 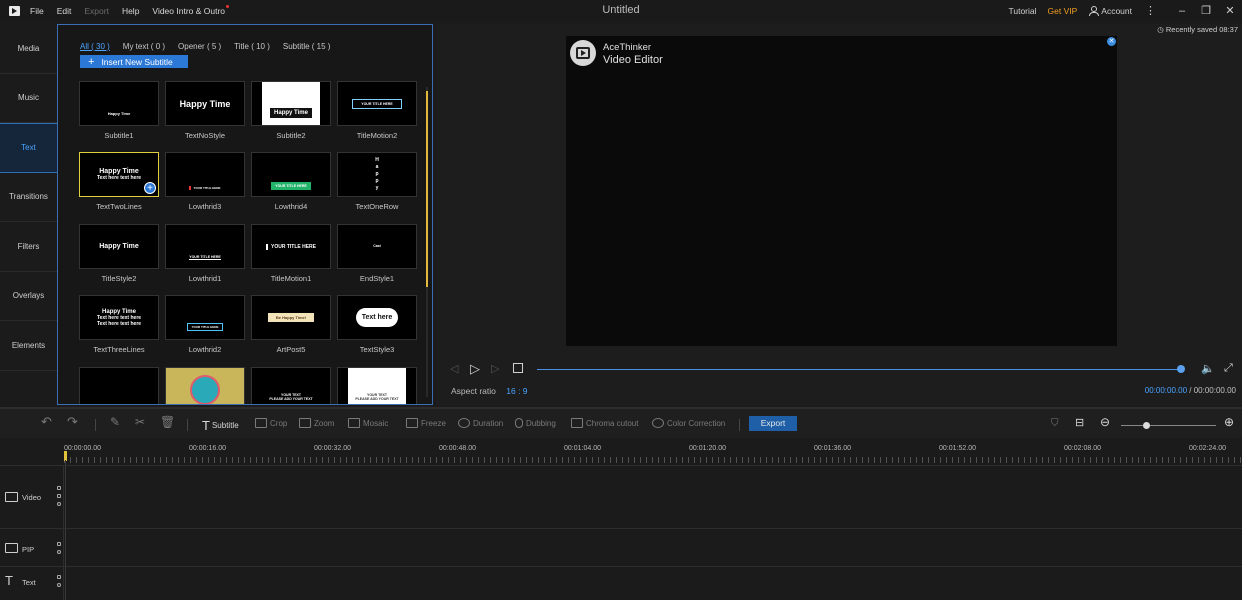 What do you see at coordinates (220, 425) in the screenshot?
I see `subtitle-tool: T Subtitle` at bounding box center [220, 425].